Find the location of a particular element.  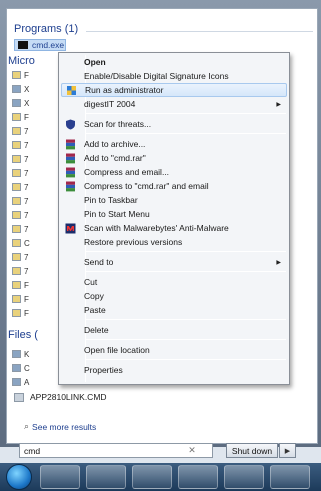

list-item-label: A is located at coordinates (27, 382).